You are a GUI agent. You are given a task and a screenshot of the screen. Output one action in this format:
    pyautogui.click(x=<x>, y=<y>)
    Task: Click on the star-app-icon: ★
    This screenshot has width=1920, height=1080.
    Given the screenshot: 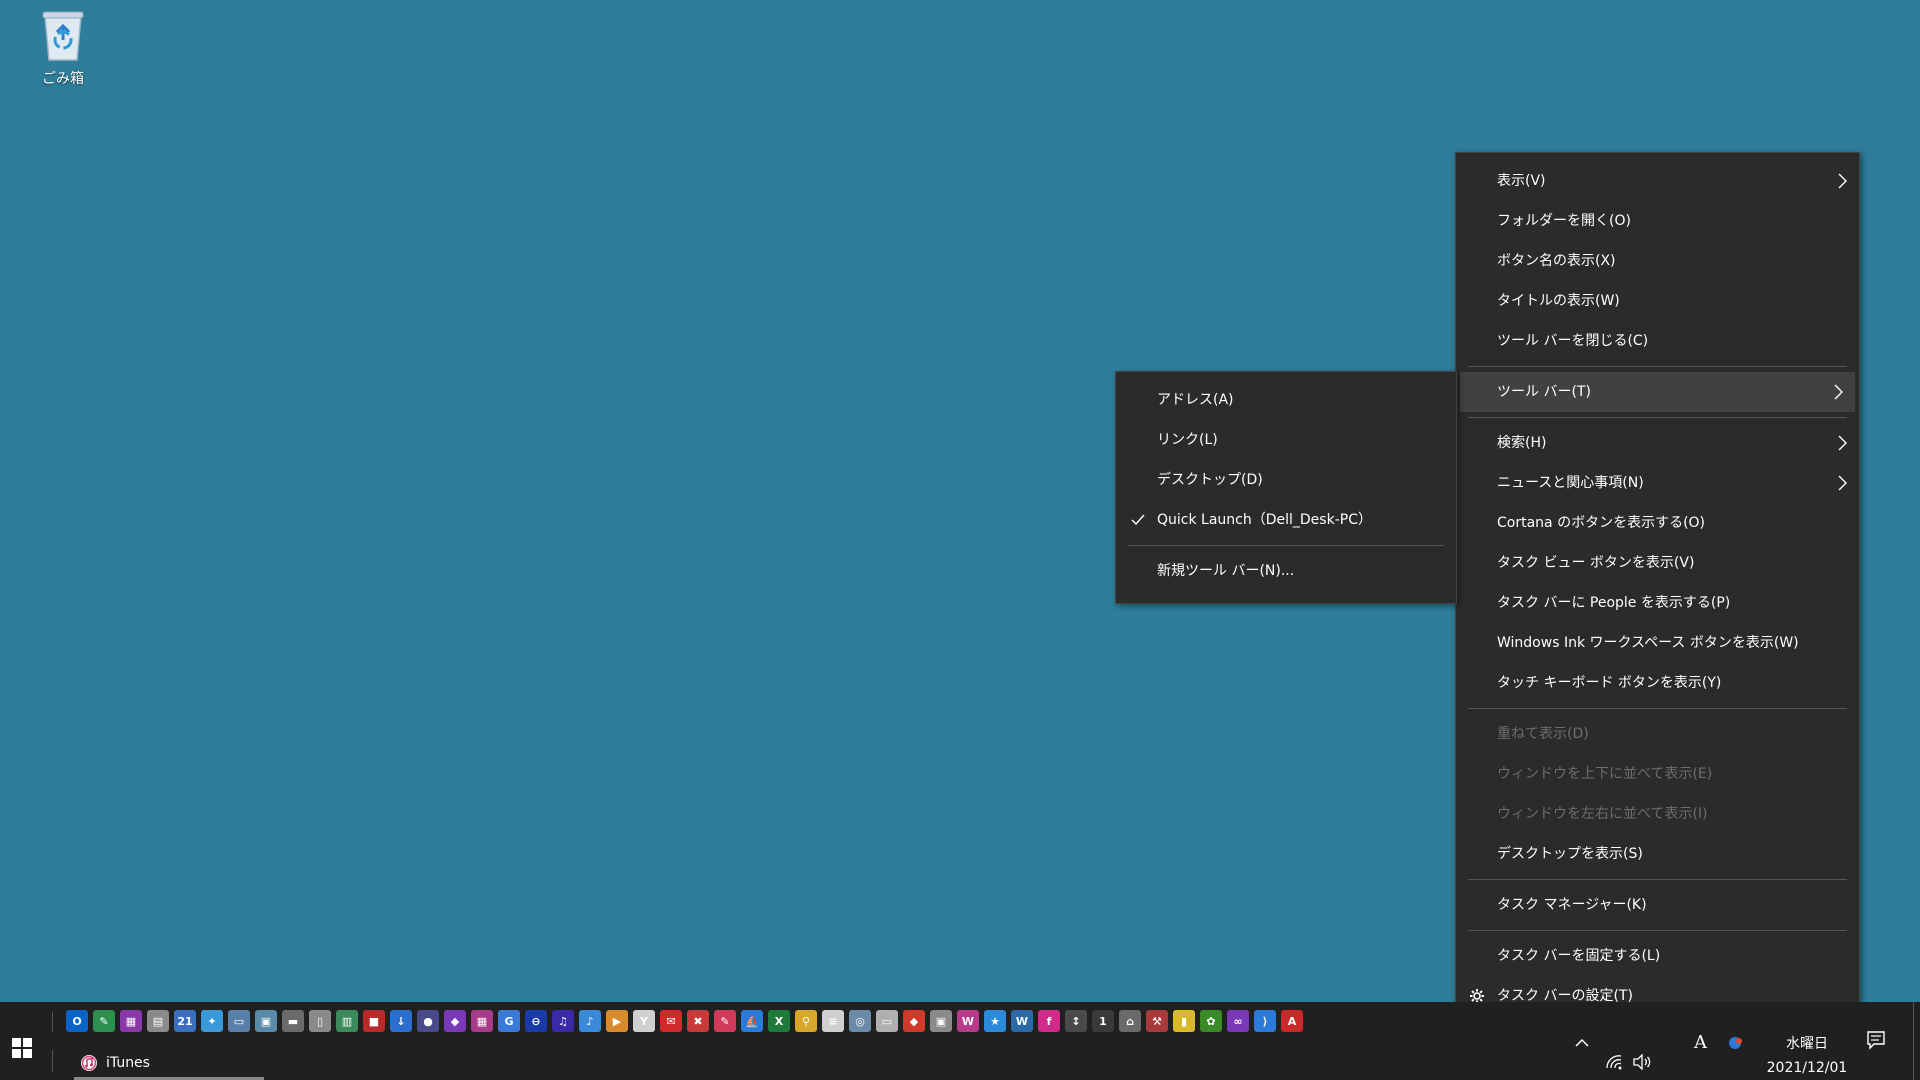 What is the action you would take?
    pyautogui.click(x=995, y=1021)
    